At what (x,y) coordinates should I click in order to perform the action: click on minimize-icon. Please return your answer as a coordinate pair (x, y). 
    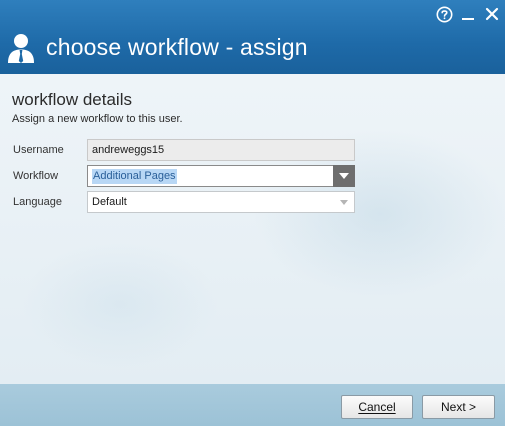
    Looking at the image, I should click on (468, 14).